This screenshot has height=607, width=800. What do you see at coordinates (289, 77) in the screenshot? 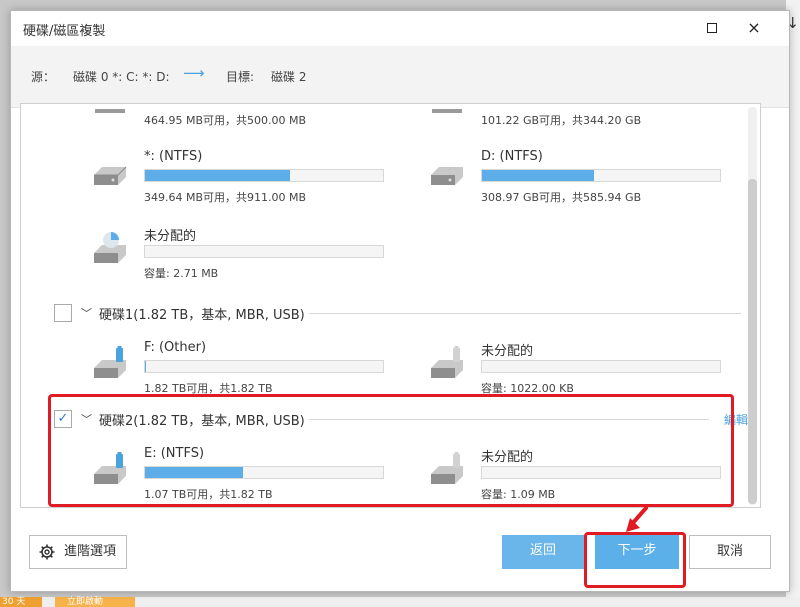
I see `target-value: 磁碟 2` at bounding box center [289, 77].